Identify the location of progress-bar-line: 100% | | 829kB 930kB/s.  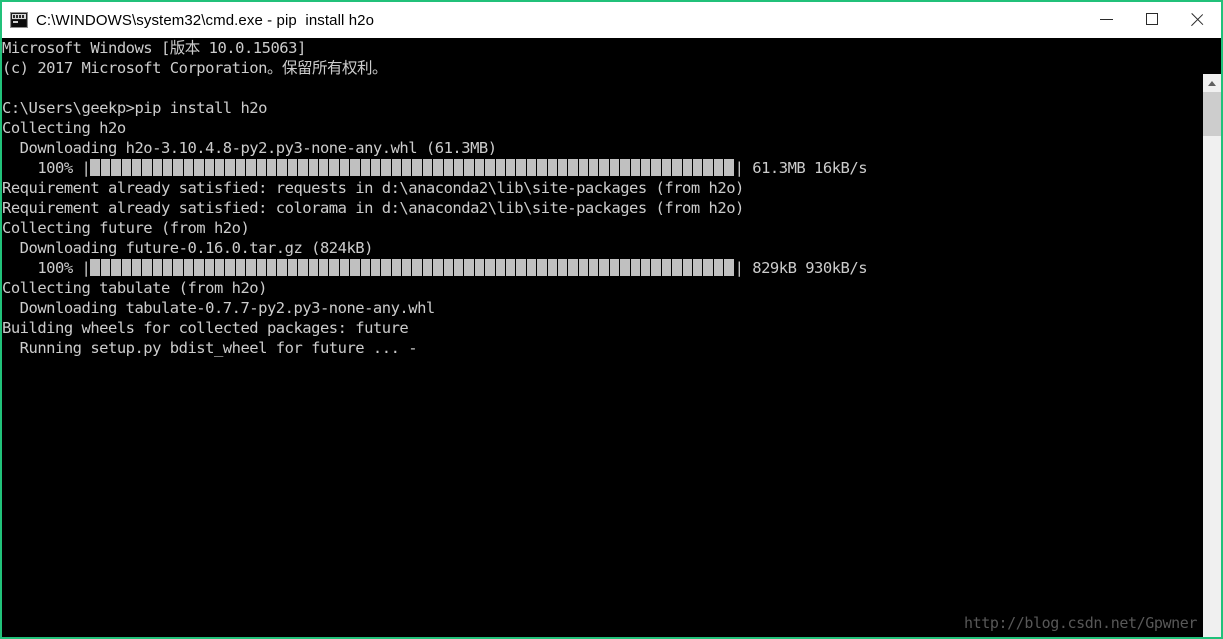
(435, 268).